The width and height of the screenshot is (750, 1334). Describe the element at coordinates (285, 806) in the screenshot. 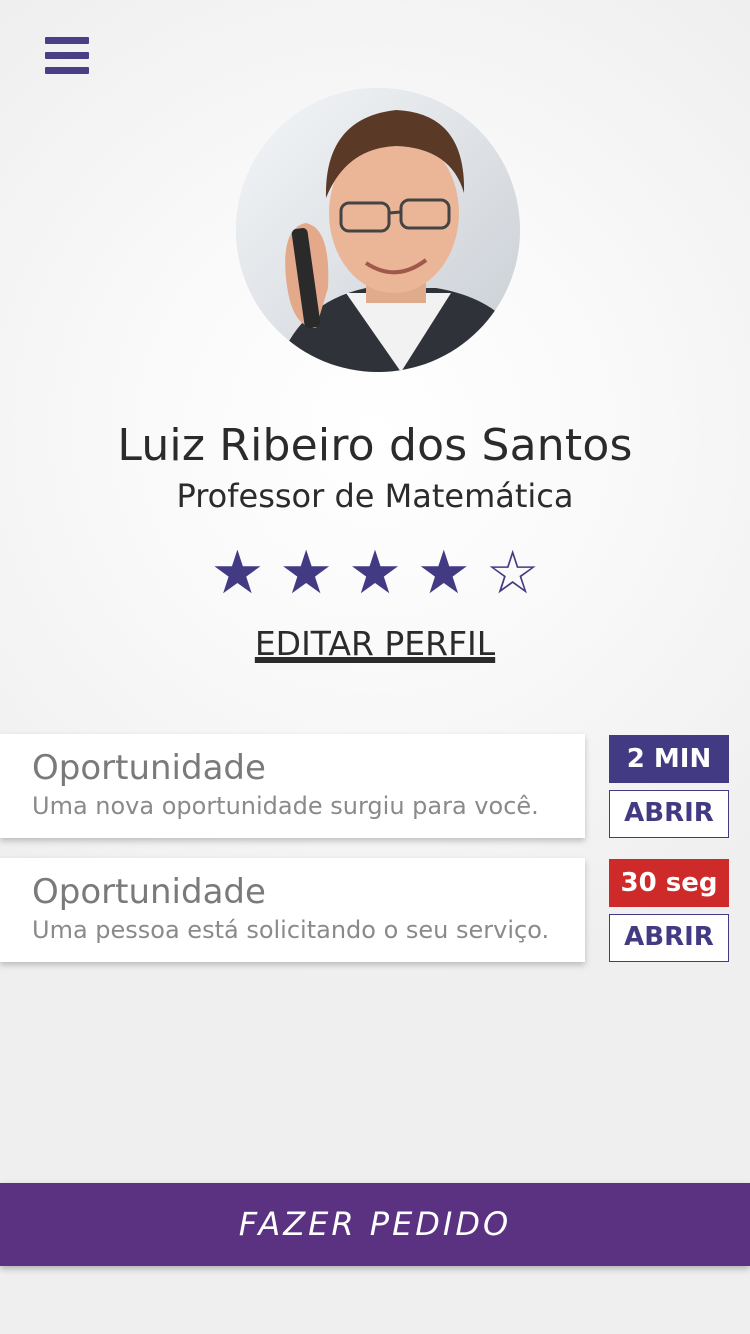

I see `opportunity-description: Uma nova oportunidade surgiu para você.` at that location.